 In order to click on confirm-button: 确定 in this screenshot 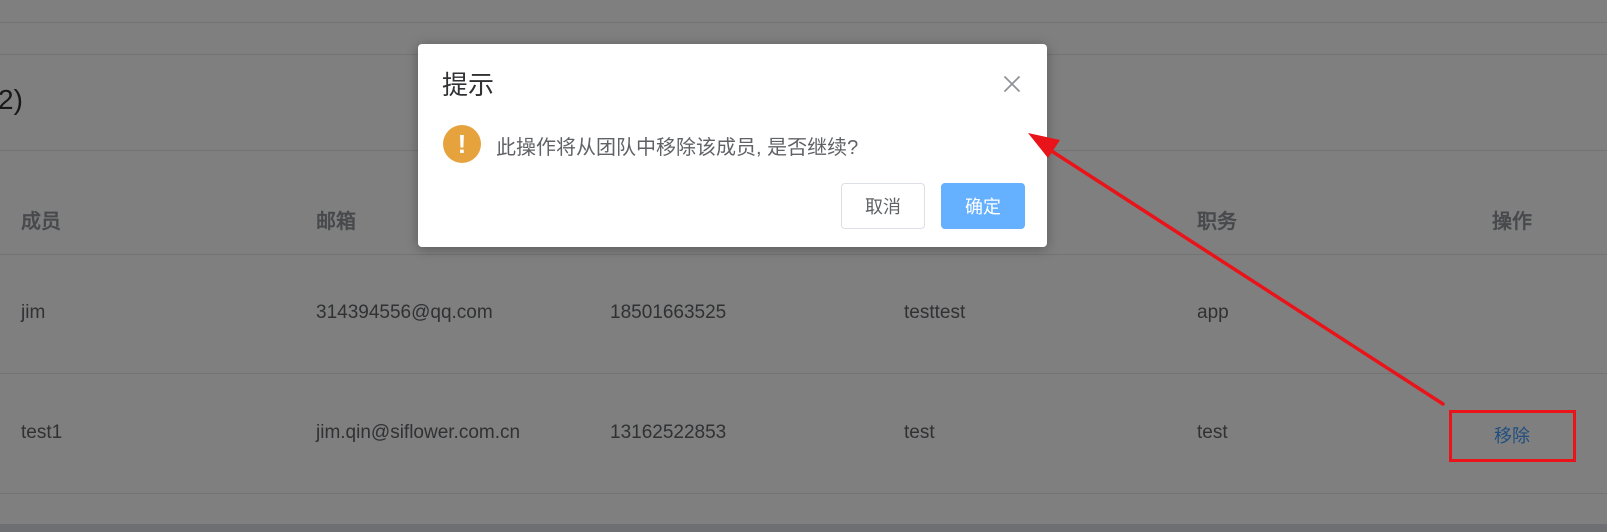, I will do `click(983, 206)`.